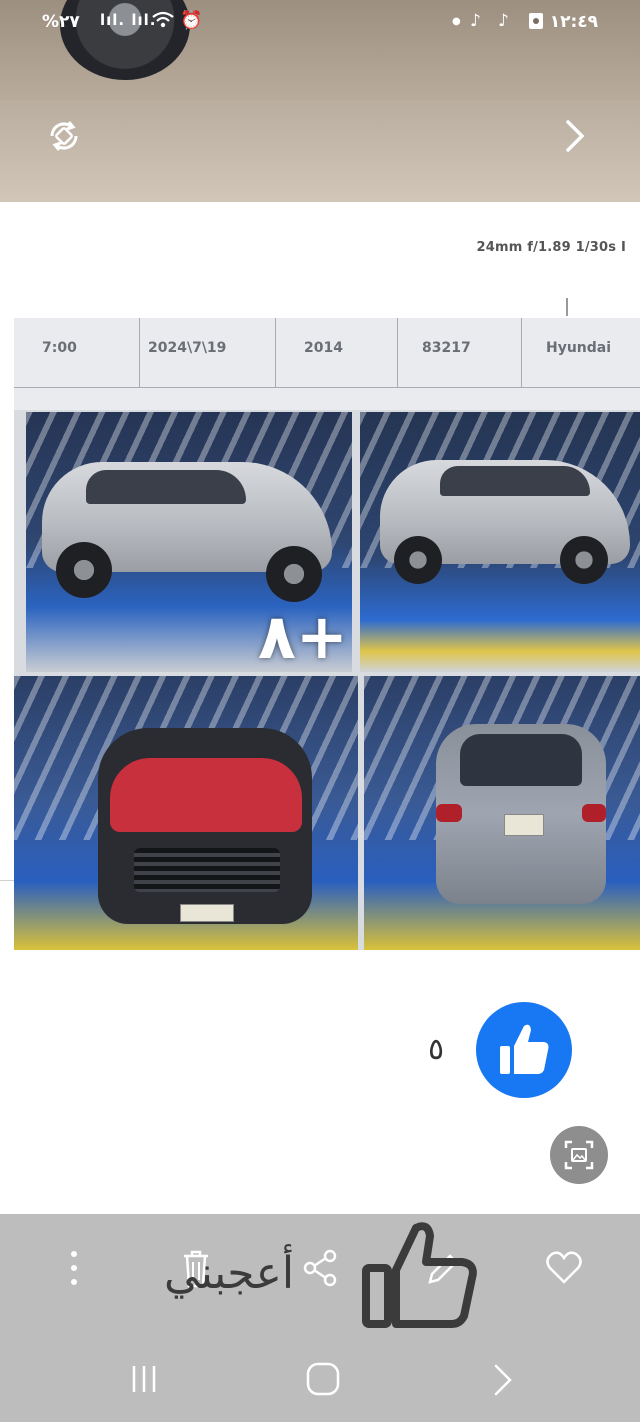 This screenshot has height=1422, width=640. Describe the element at coordinates (579, 348) in the screenshot. I see `cell-make: Hyundai` at that location.